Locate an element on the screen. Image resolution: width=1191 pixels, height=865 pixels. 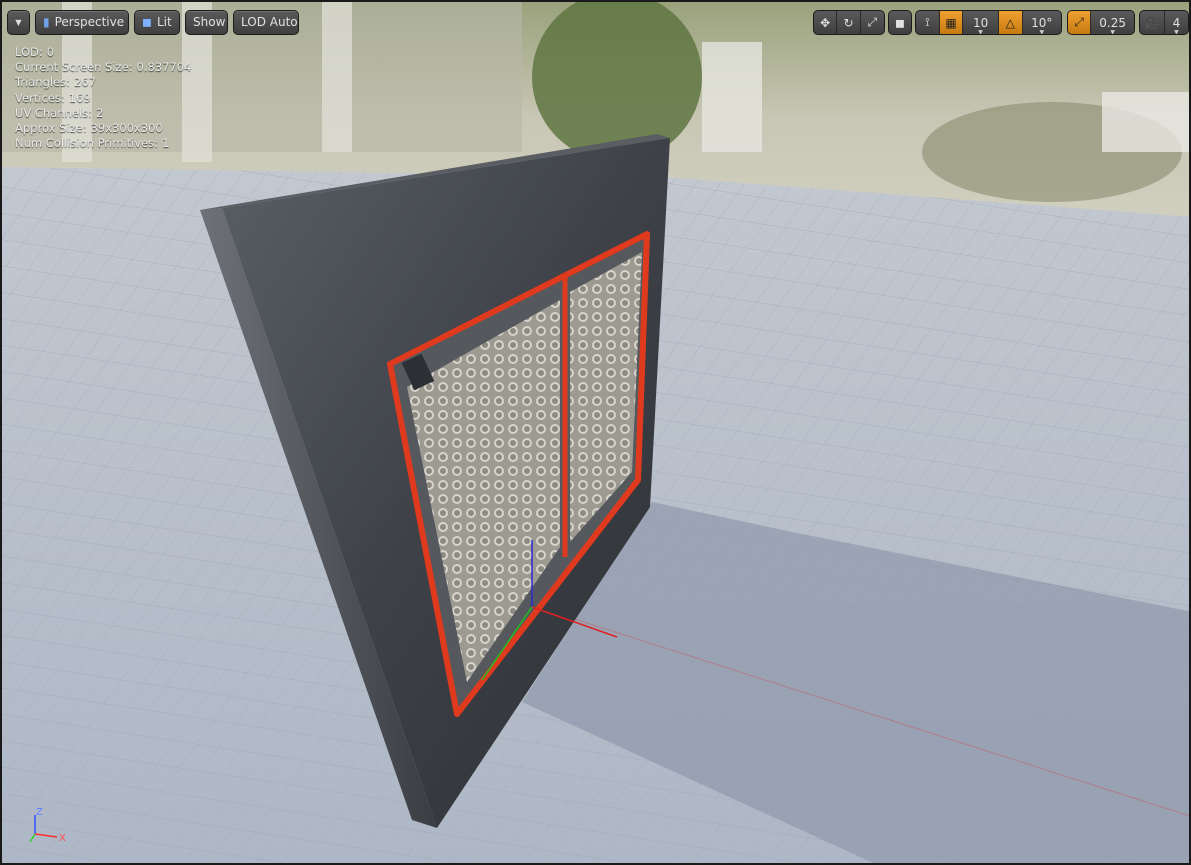
coordinate-system-button: ◼ is located at coordinates (900, 22).